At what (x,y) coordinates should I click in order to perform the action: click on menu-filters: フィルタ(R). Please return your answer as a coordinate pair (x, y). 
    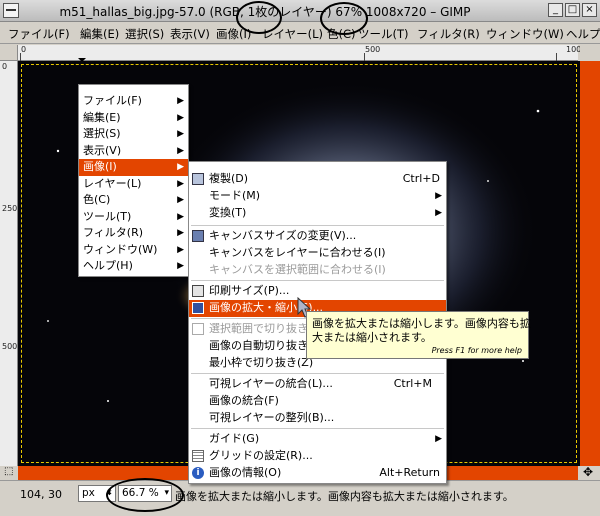
    Looking at the image, I should click on (448, 34).